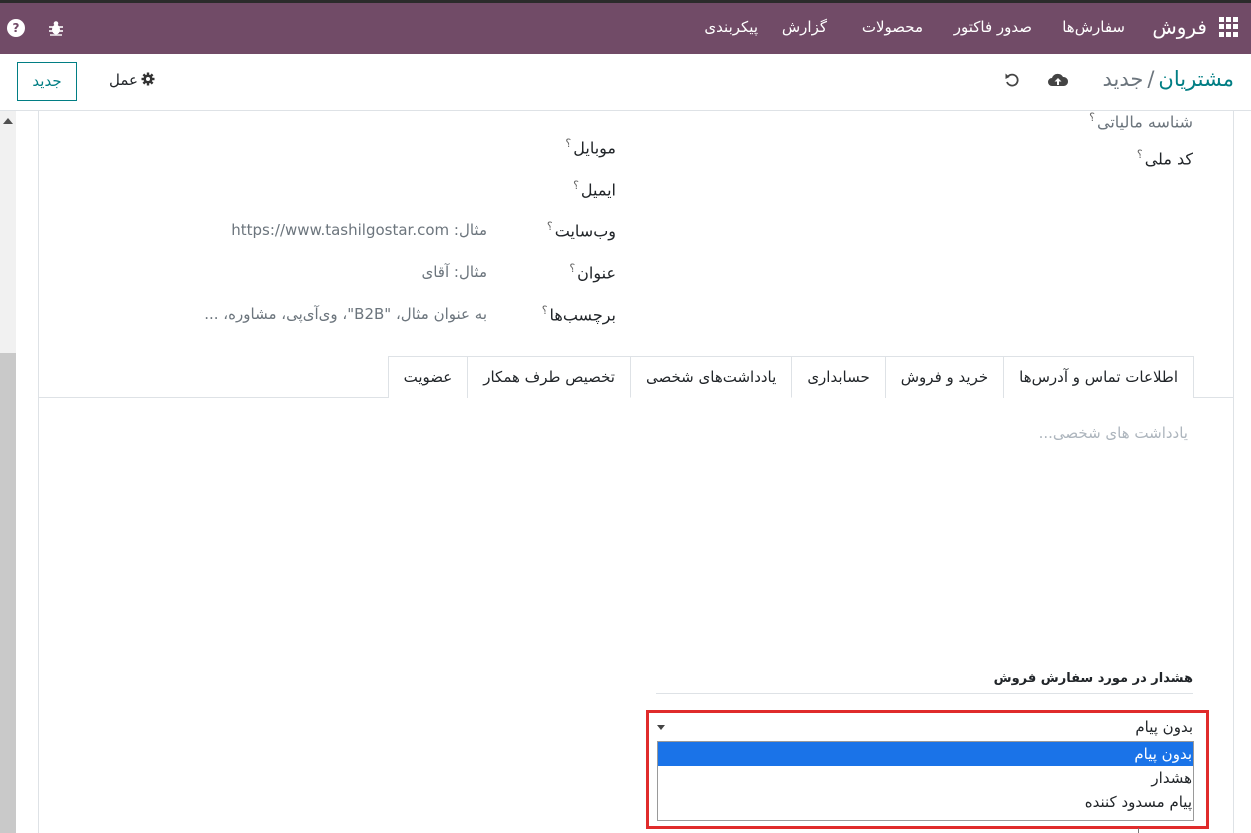  What do you see at coordinates (428, 377) in the screenshot?
I see `tab-membership: عضویت` at bounding box center [428, 377].